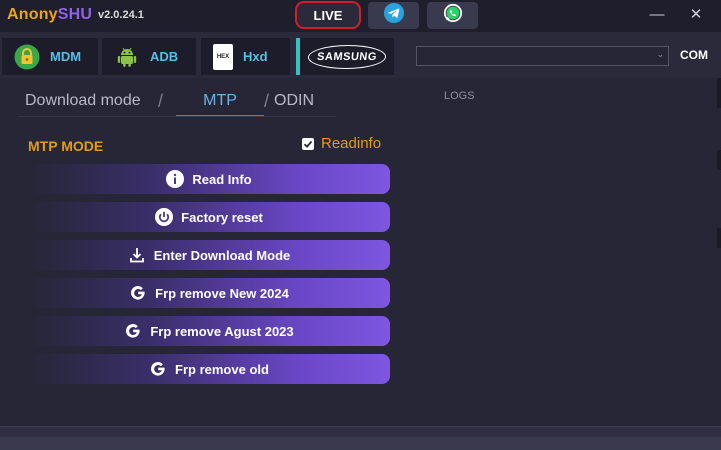 This screenshot has width=721, height=450. I want to click on whatsapp-icon, so click(453, 15).